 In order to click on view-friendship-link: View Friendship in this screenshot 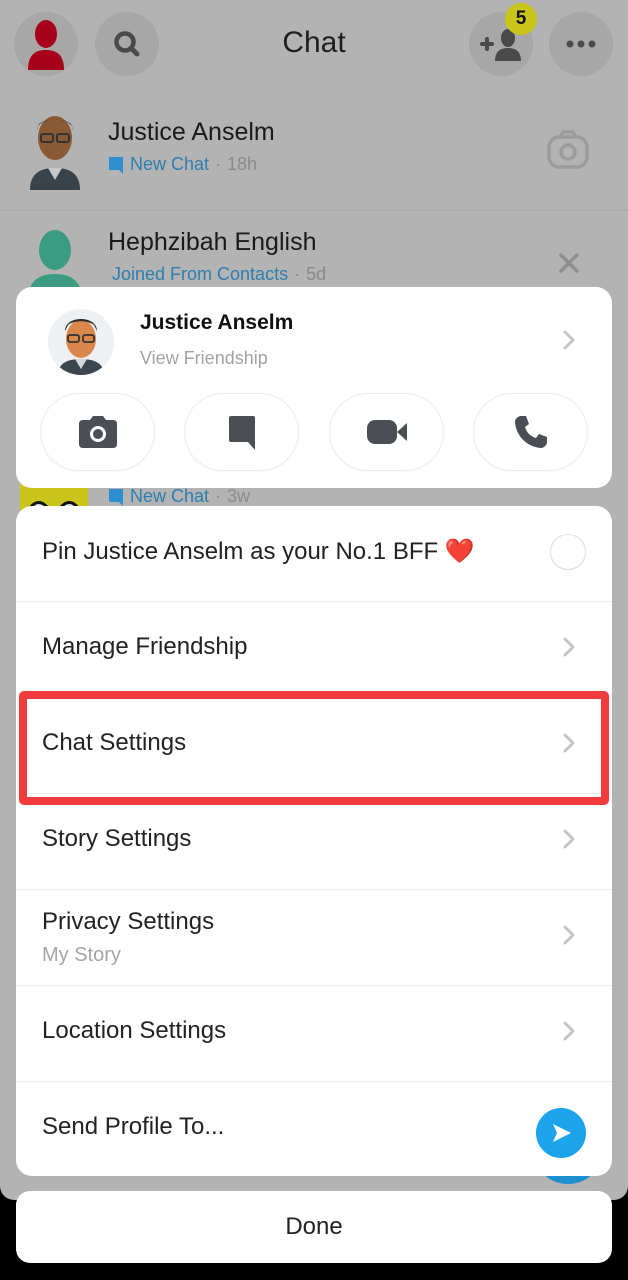, I will do `click(204, 358)`.